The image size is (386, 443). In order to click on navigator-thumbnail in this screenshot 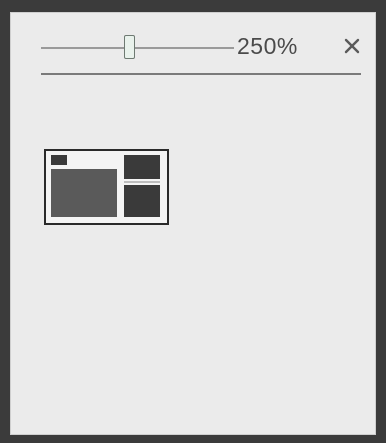, I will do `click(106, 187)`.